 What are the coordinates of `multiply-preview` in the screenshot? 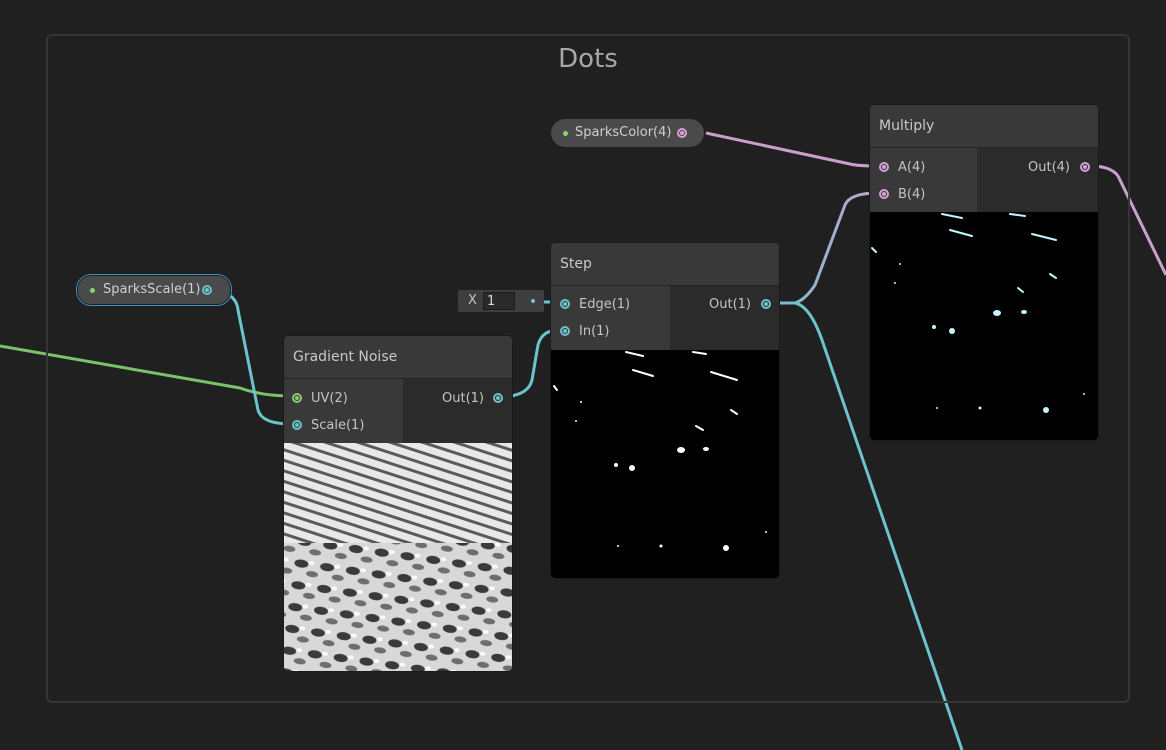 It's located at (984, 326).